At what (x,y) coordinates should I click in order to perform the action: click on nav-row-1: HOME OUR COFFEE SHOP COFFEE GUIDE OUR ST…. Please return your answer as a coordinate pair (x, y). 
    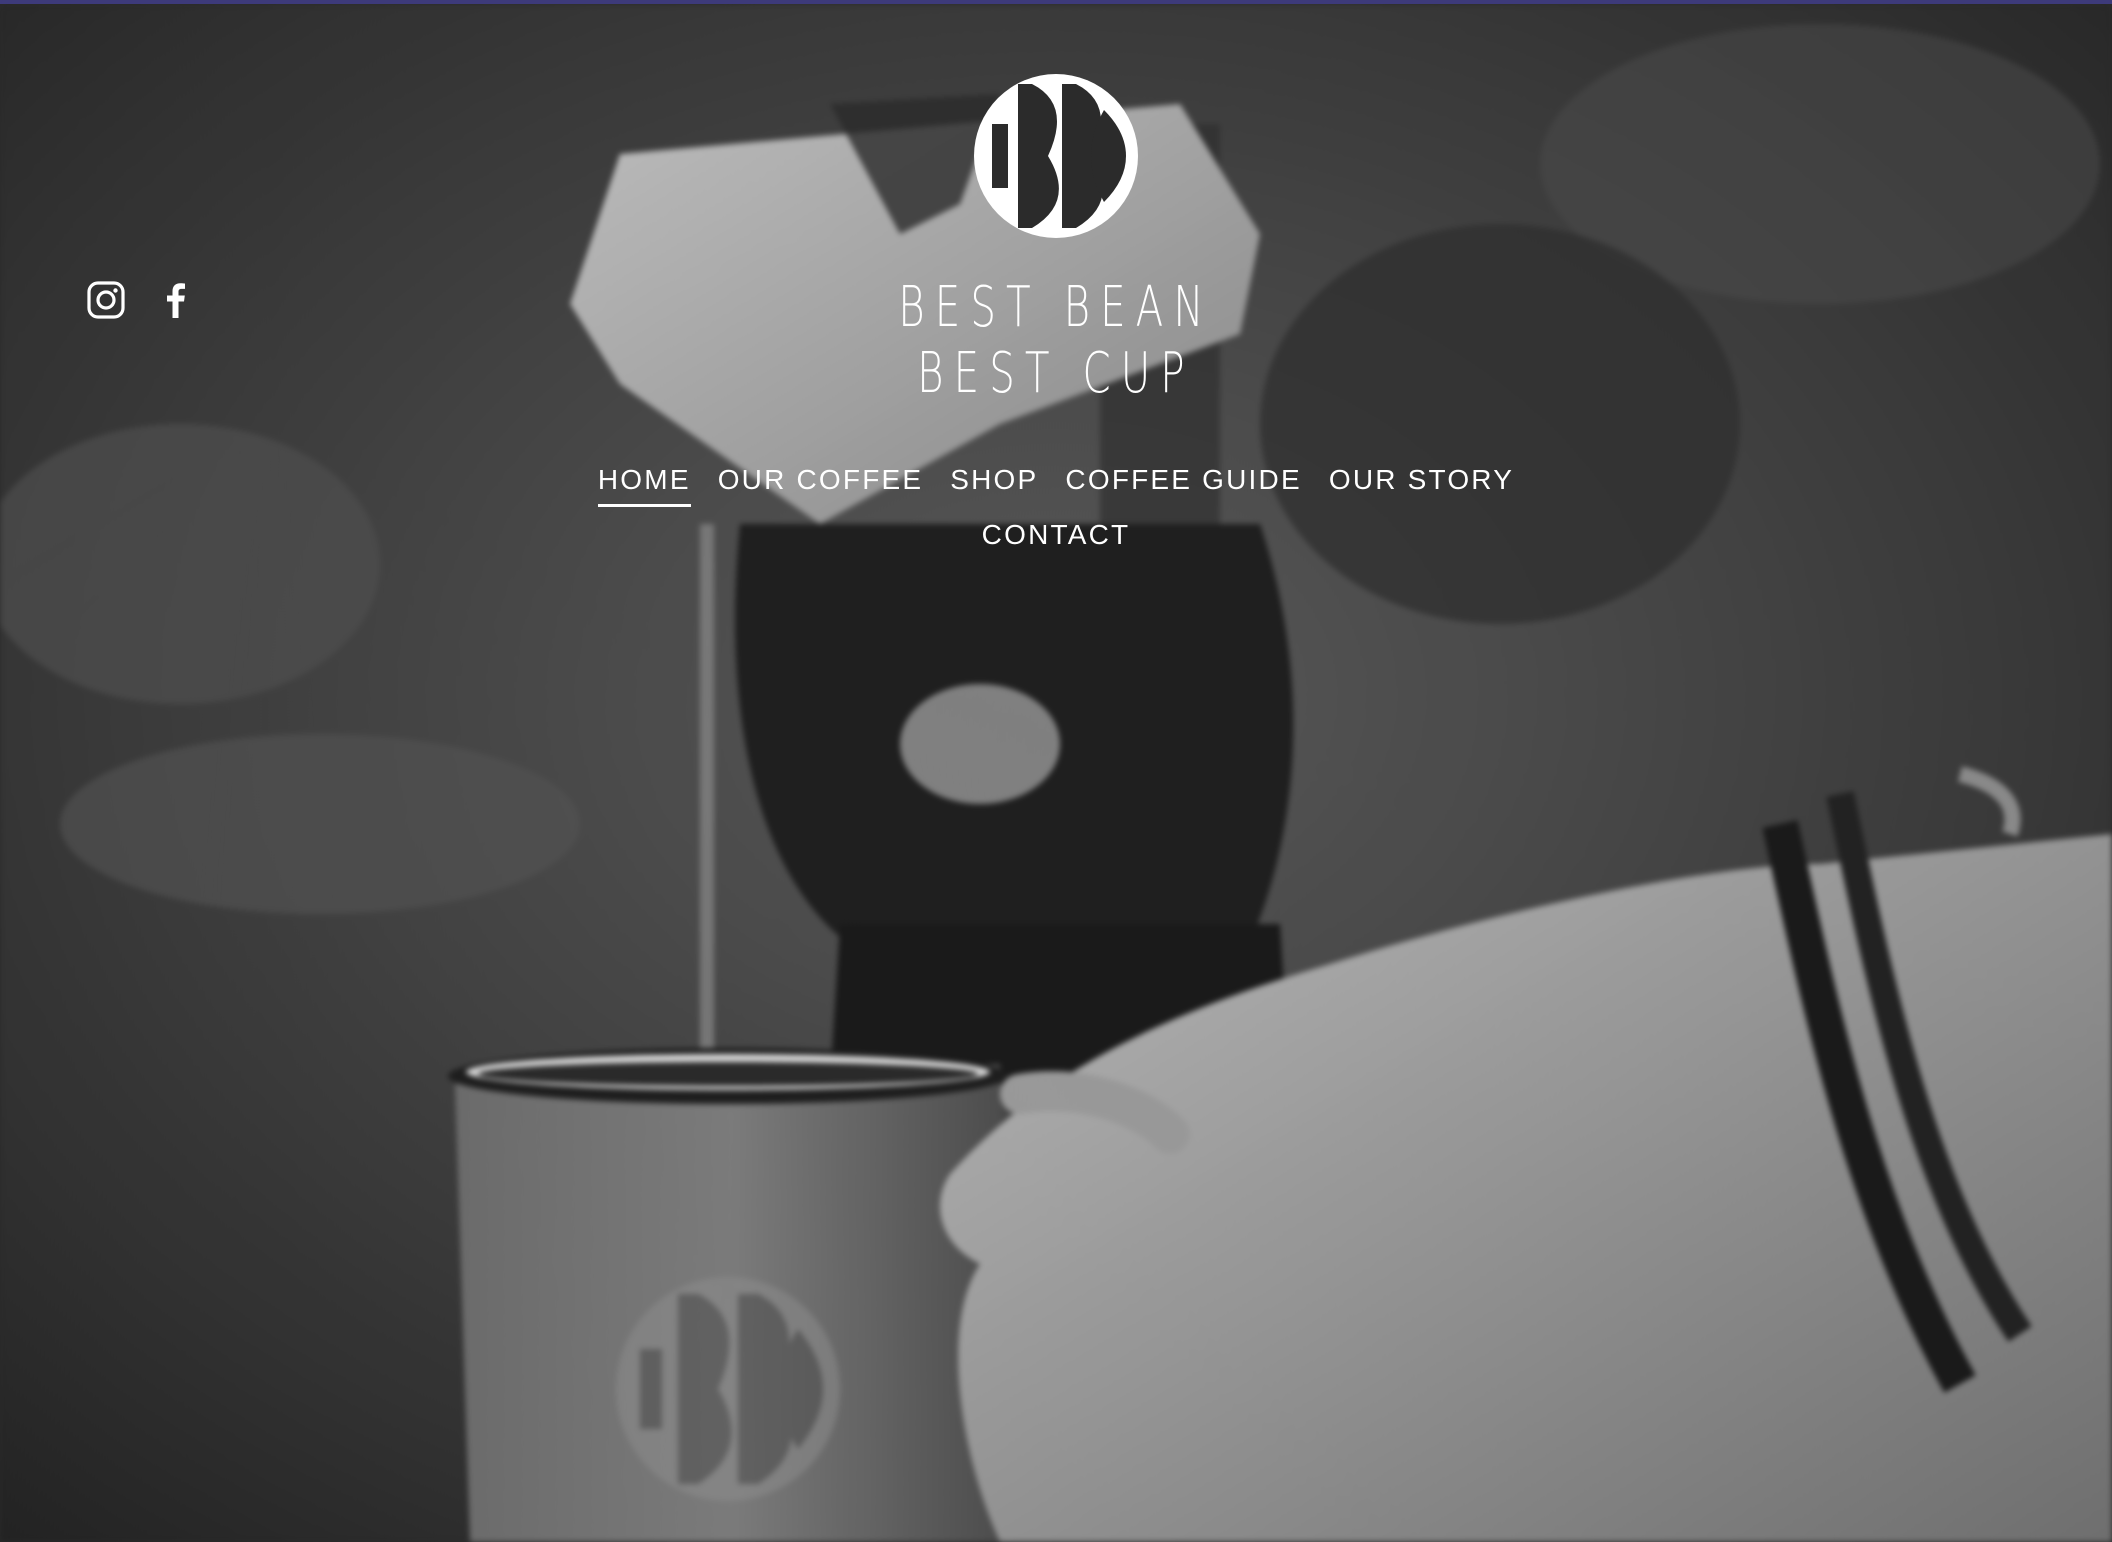
    Looking at the image, I should click on (1055, 484).